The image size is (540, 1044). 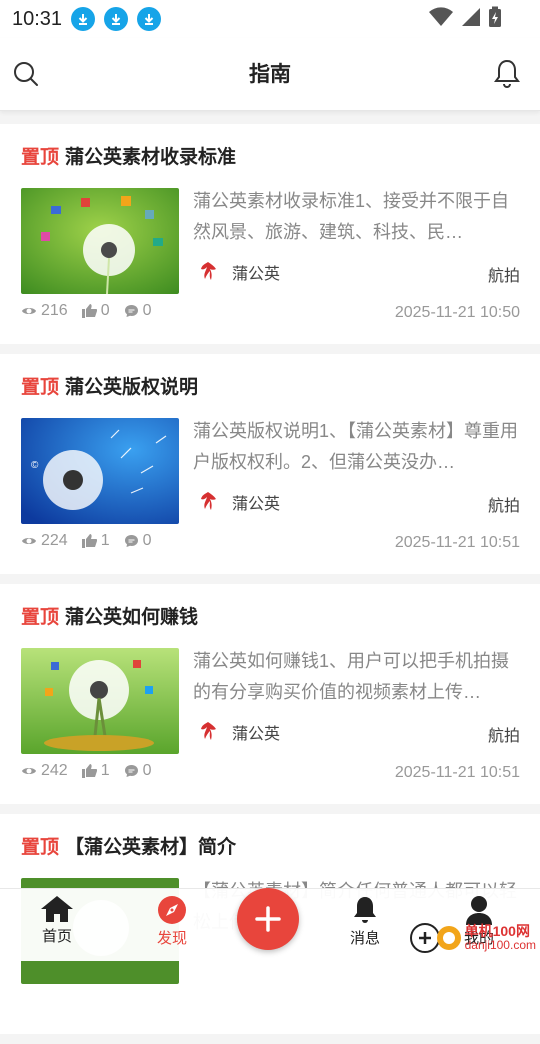 What do you see at coordinates (151, 847) in the screenshot?
I see `post-title-text: 【蒲公英素材】简介` at bounding box center [151, 847].